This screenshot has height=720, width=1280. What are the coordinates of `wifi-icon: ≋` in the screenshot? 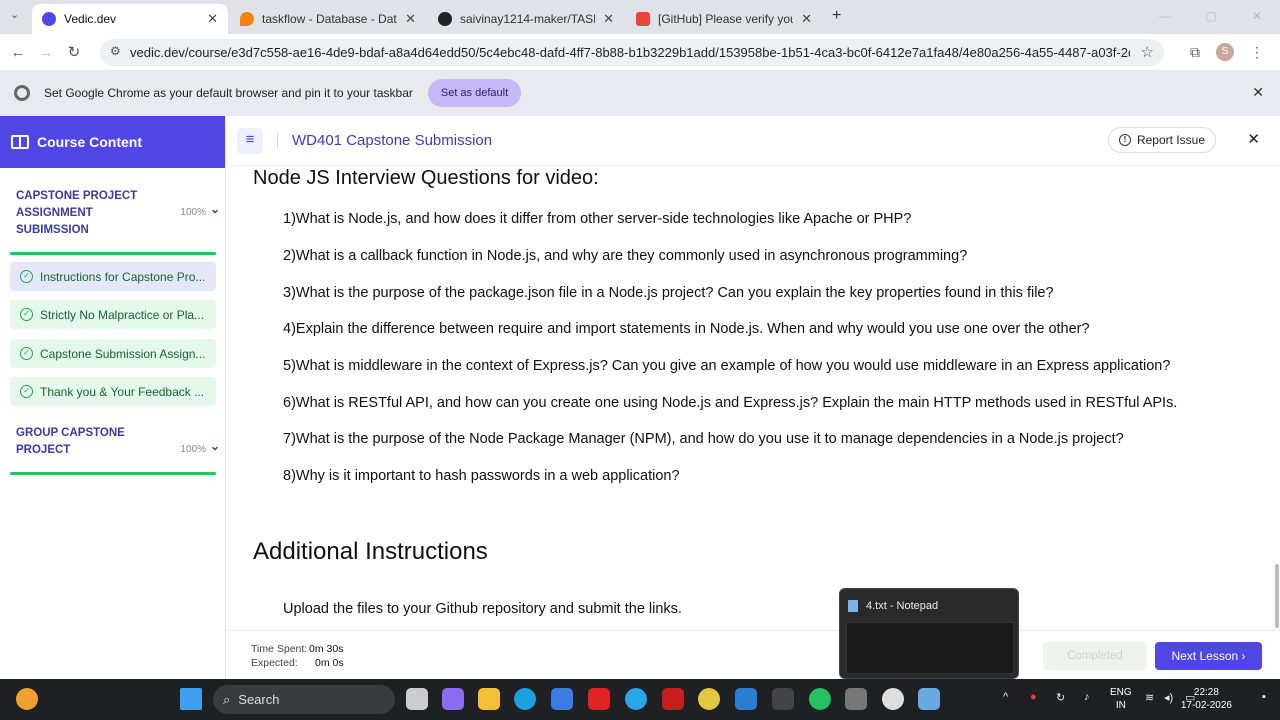 It's located at (1149, 697).